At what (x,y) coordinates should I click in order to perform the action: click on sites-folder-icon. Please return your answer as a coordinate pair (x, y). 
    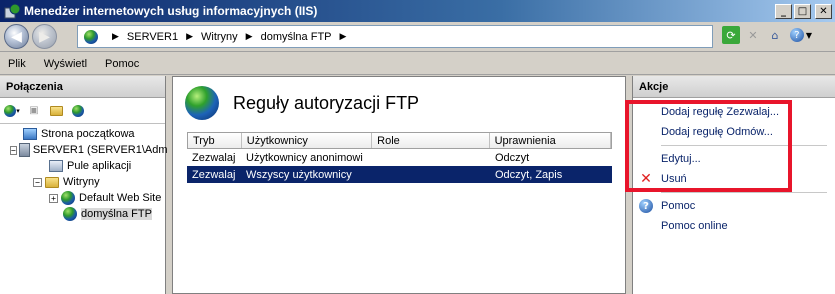
    Looking at the image, I should click on (52, 182).